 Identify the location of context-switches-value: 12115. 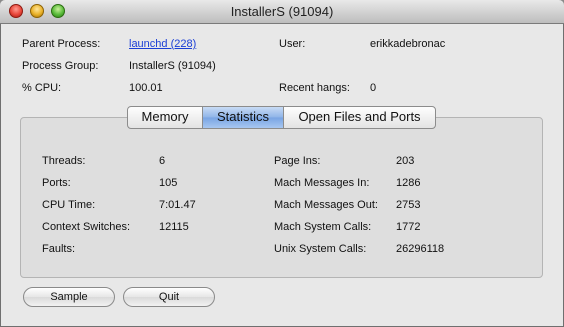
(174, 227).